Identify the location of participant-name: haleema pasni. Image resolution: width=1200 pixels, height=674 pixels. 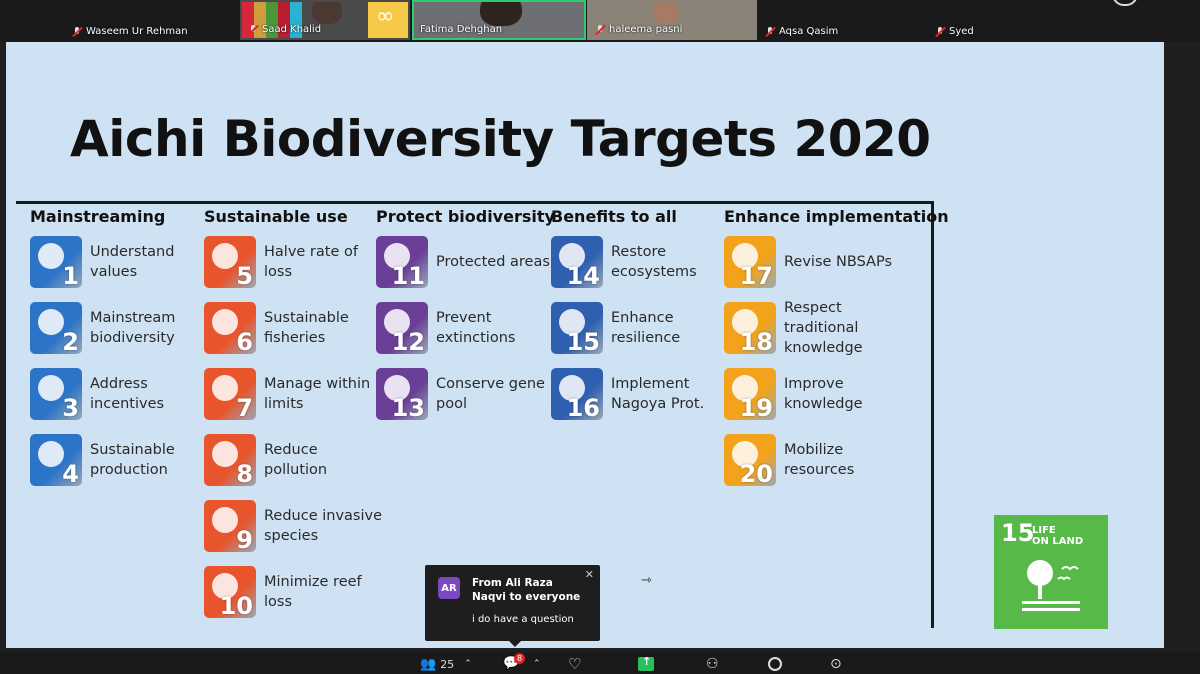
(646, 29).